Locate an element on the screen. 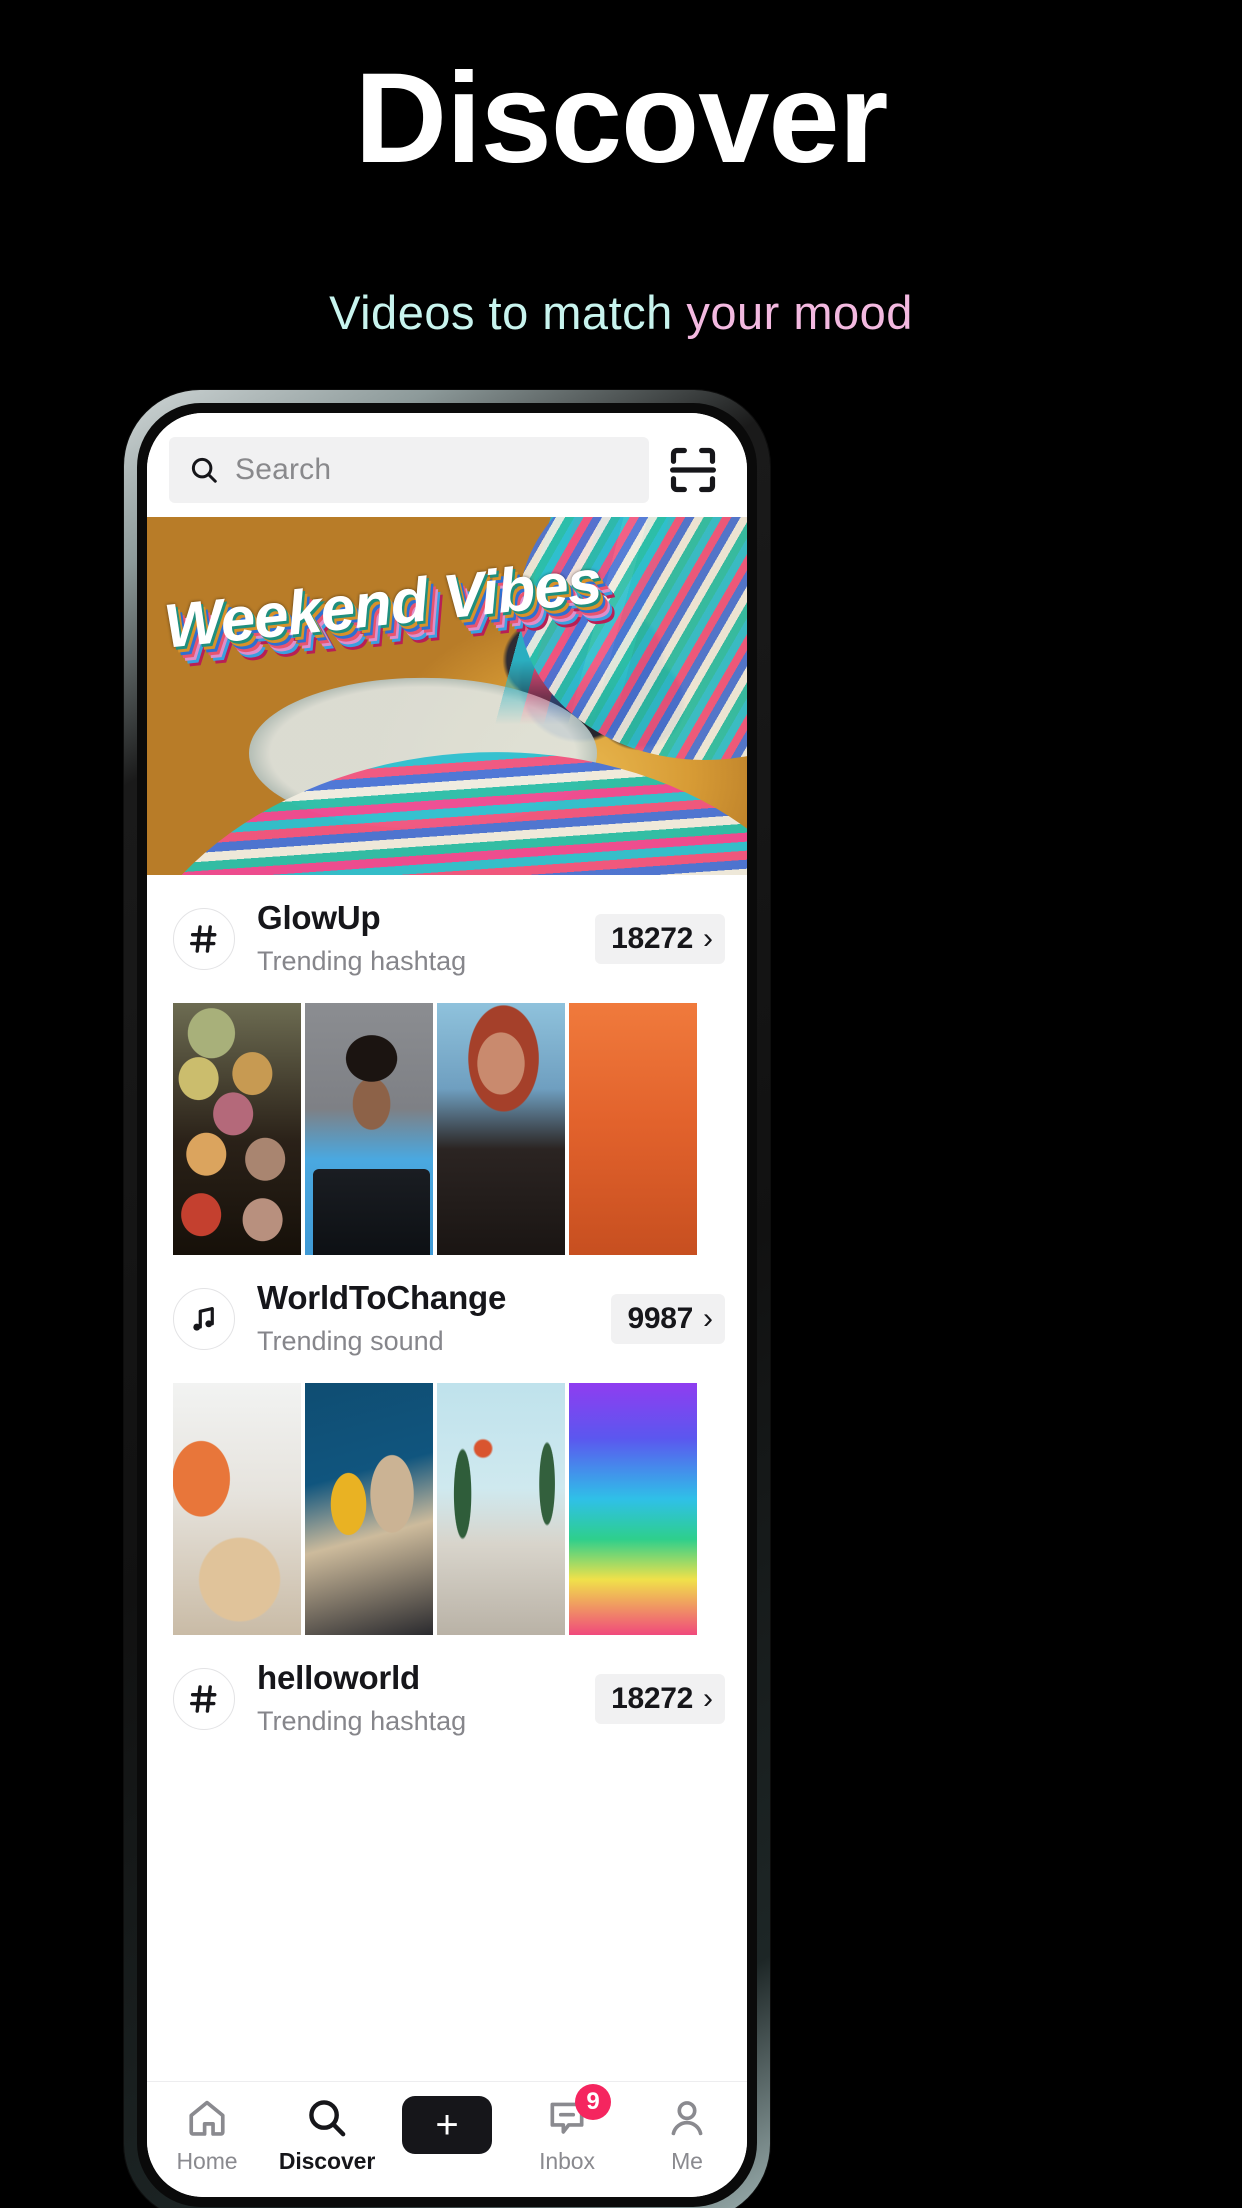 Image resolution: width=1242 pixels, height=2208 pixels. create-button: + is located at coordinates (447, 2125).